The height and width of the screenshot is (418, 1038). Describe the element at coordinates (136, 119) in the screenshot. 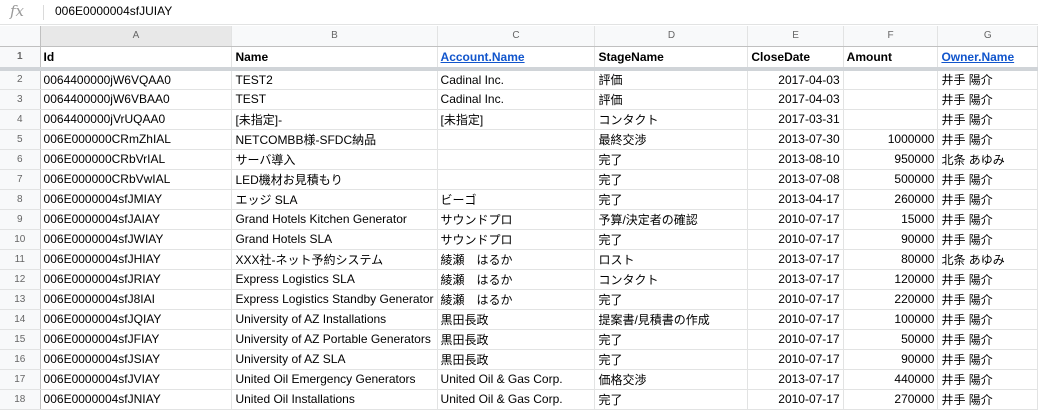

I see `cell-id: 0064400000jVrUQAA0` at that location.